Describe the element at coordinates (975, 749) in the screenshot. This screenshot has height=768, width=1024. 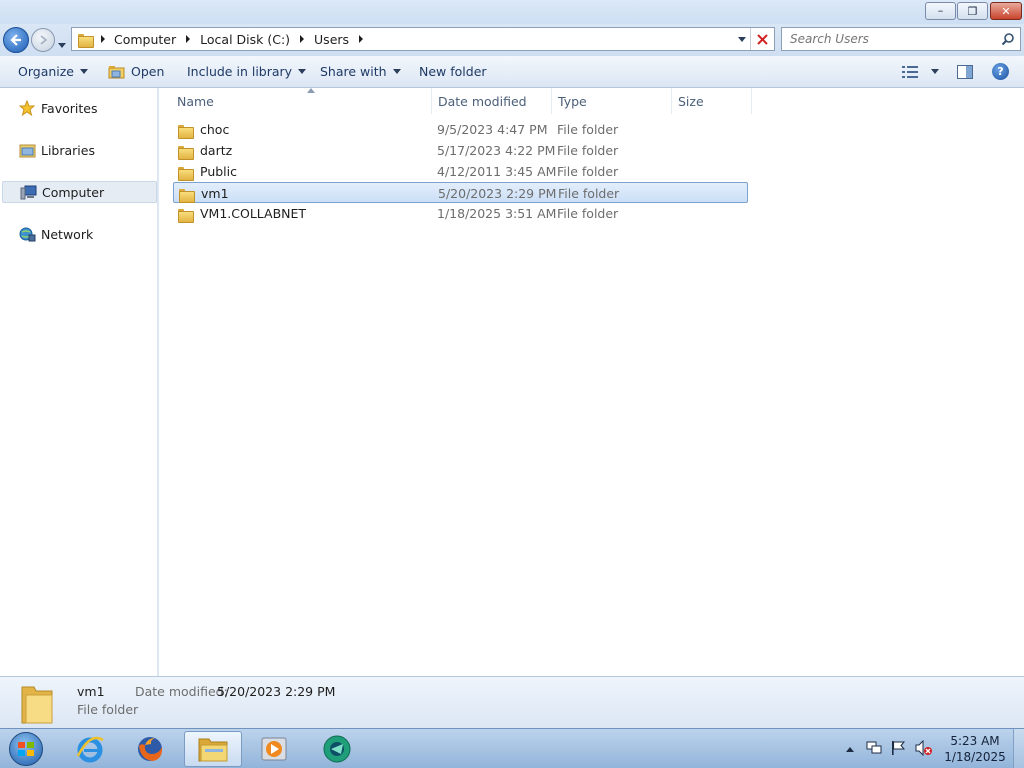
I see `clock: 5:23 AM 1/18/2025` at that location.